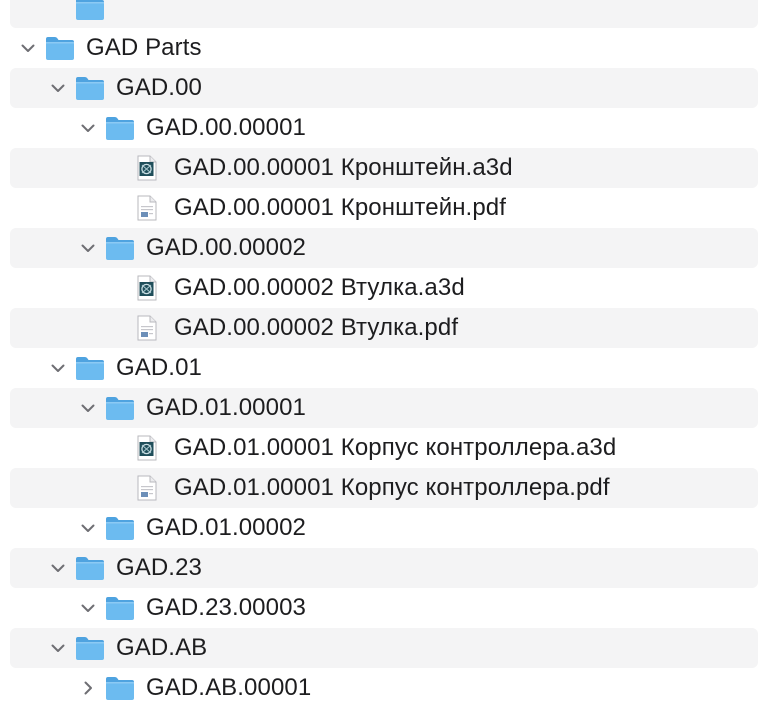 This screenshot has height=708, width=758. I want to click on folder-row: GAD.23.00003, so click(384, 608).